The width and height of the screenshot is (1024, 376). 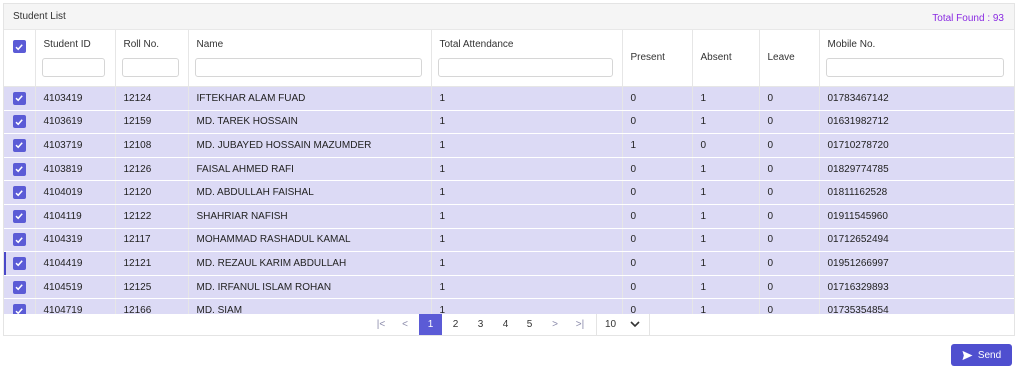 What do you see at coordinates (916, 287) in the screenshot?
I see `cell-mobile-no: 01716329893` at bounding box center [916, 287].